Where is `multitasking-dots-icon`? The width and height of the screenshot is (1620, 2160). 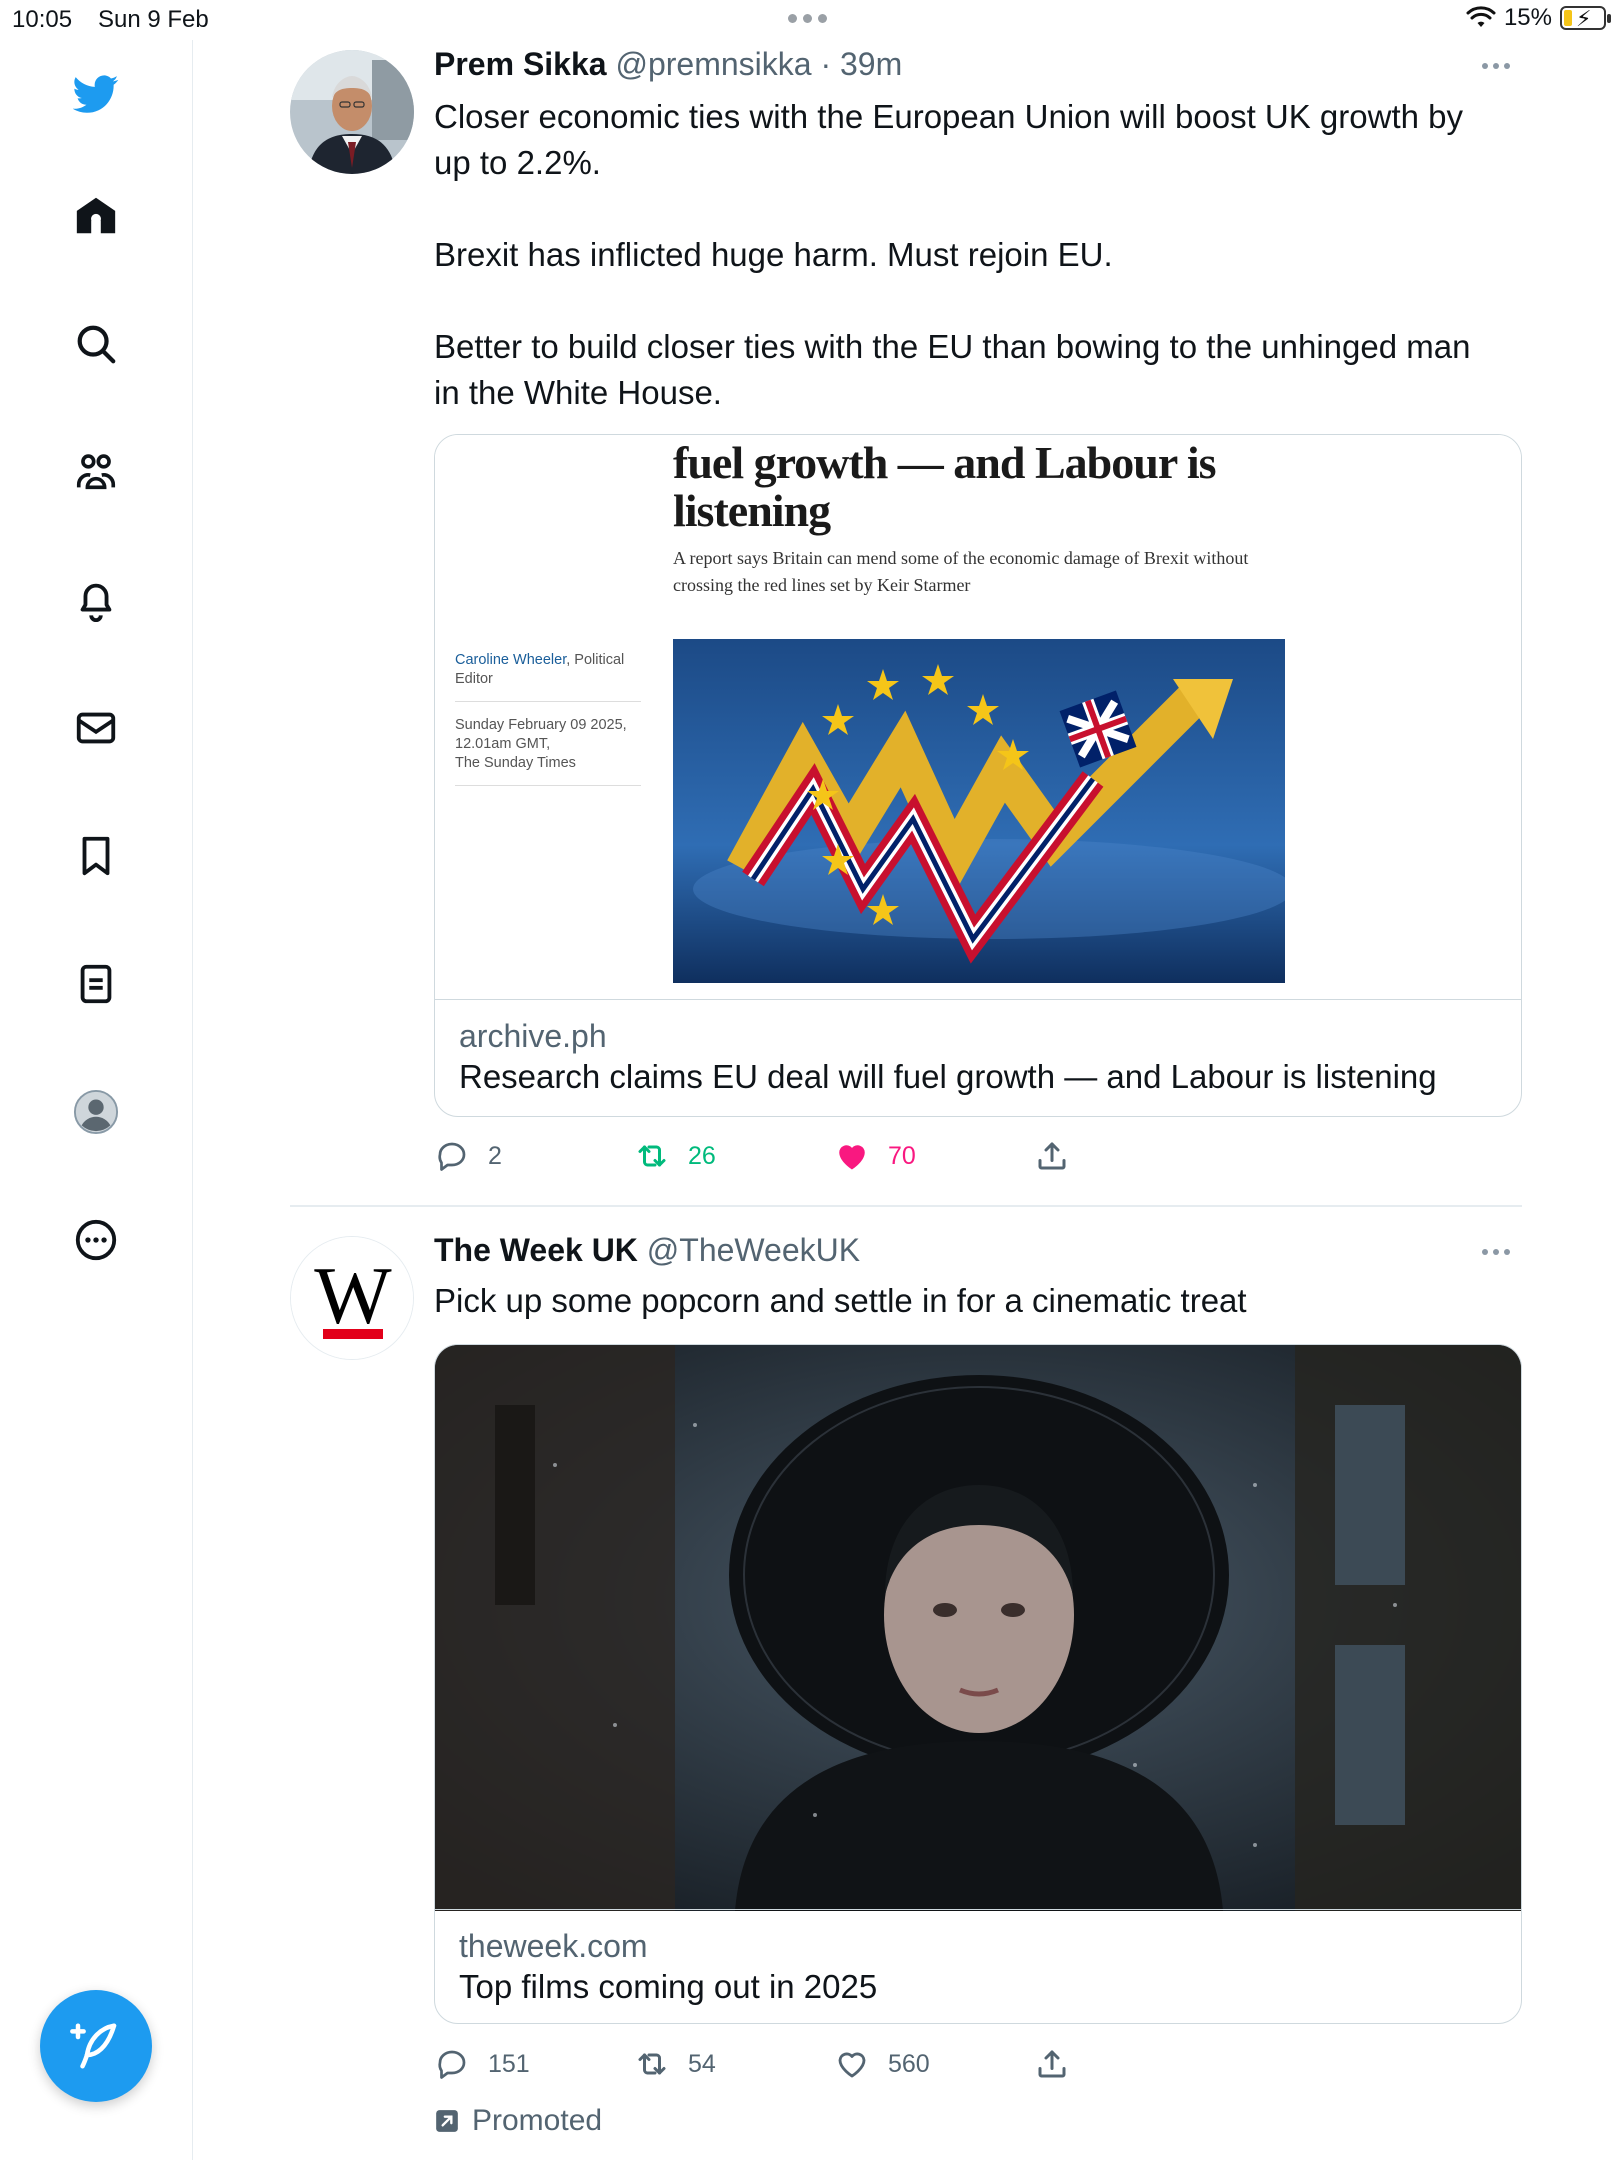 multitasking-dots-icon is located at coordinates (807, 18).